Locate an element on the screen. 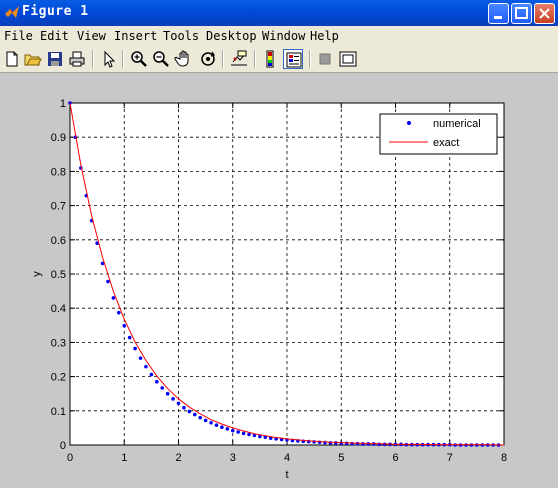 The height and width of the screenshot is (488, 558). x-tick-label: 8 is located at coordinates (504, 458).